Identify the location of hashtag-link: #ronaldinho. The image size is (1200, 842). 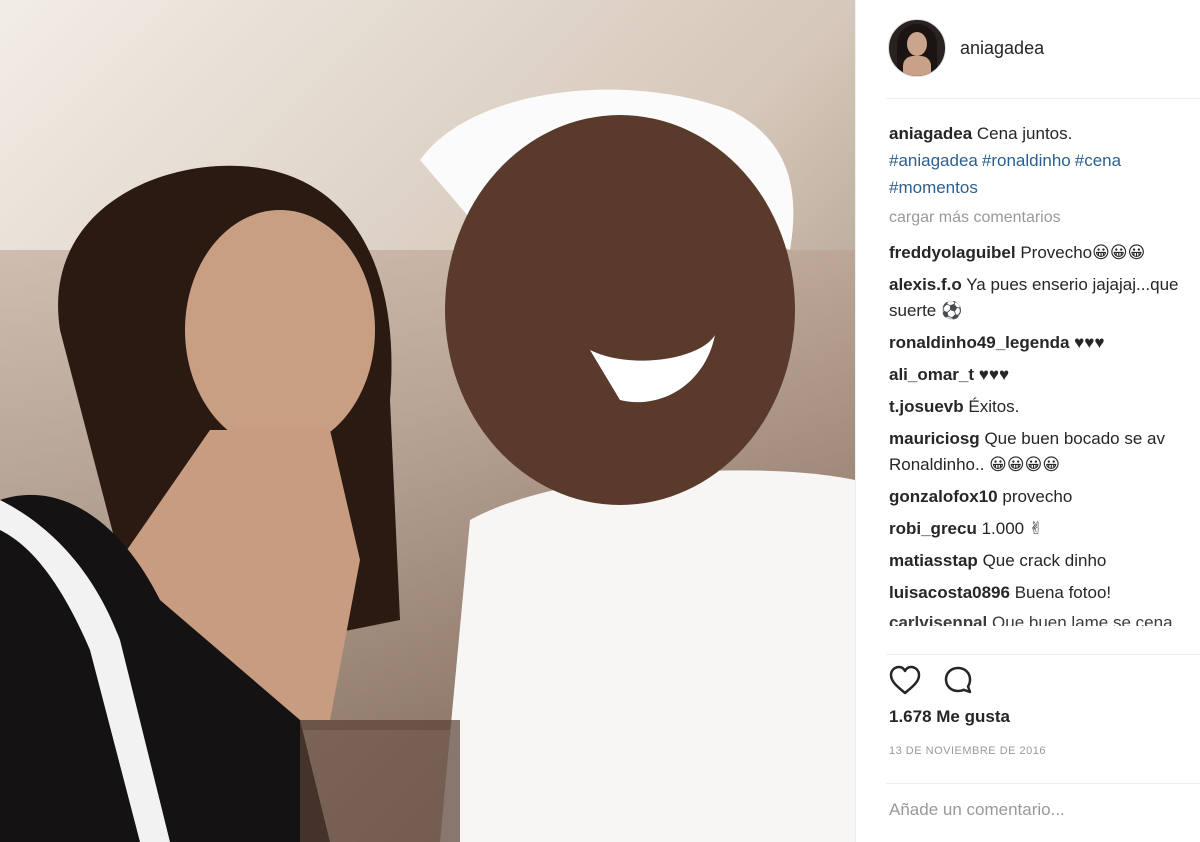
(1026, 160).